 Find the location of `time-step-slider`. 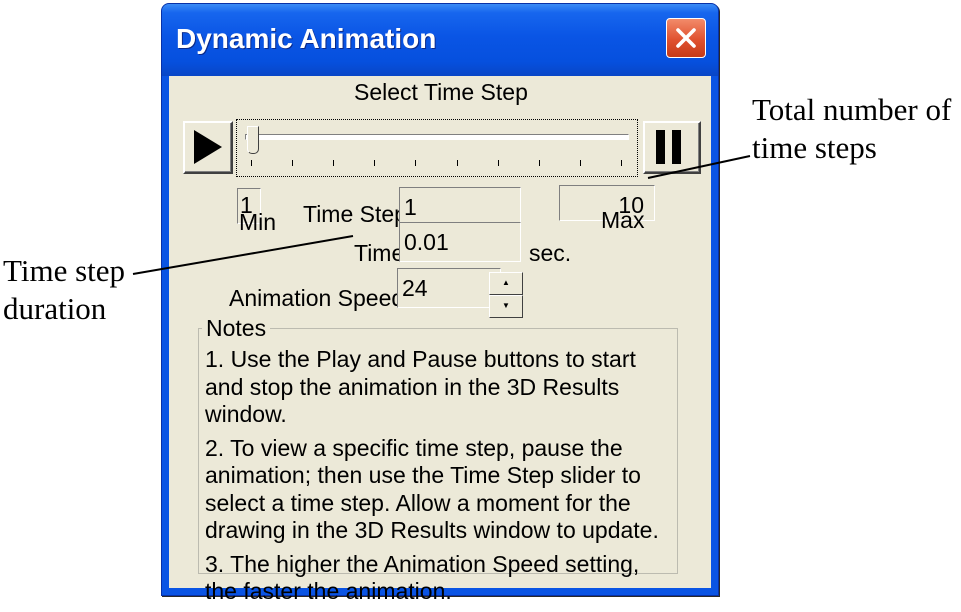

time-step-slider is located at coordinates (437, 148).